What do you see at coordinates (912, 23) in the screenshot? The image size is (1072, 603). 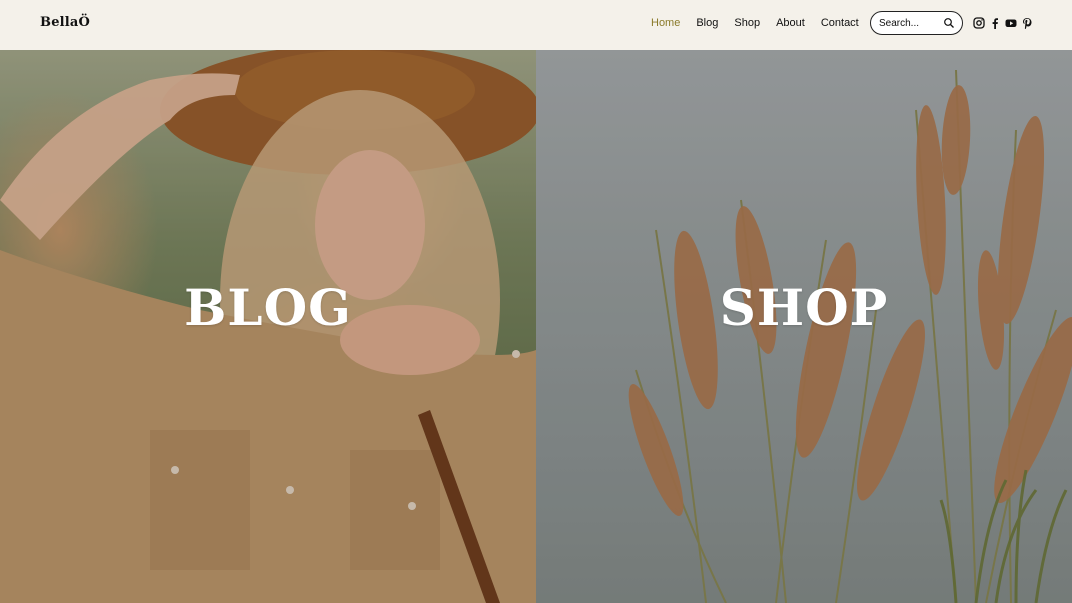 I see `search-input` at bounding box center [912, 23].